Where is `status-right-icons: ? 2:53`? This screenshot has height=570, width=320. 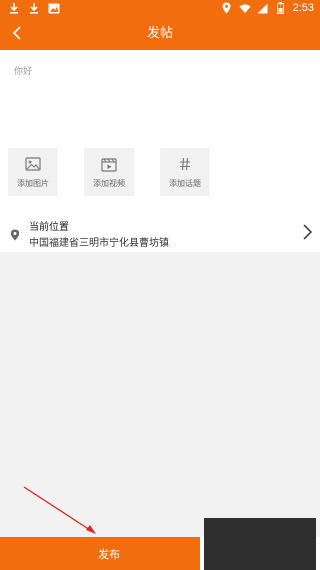
status-right-icons: ? 2:53 is located at coordinates (267, 8).